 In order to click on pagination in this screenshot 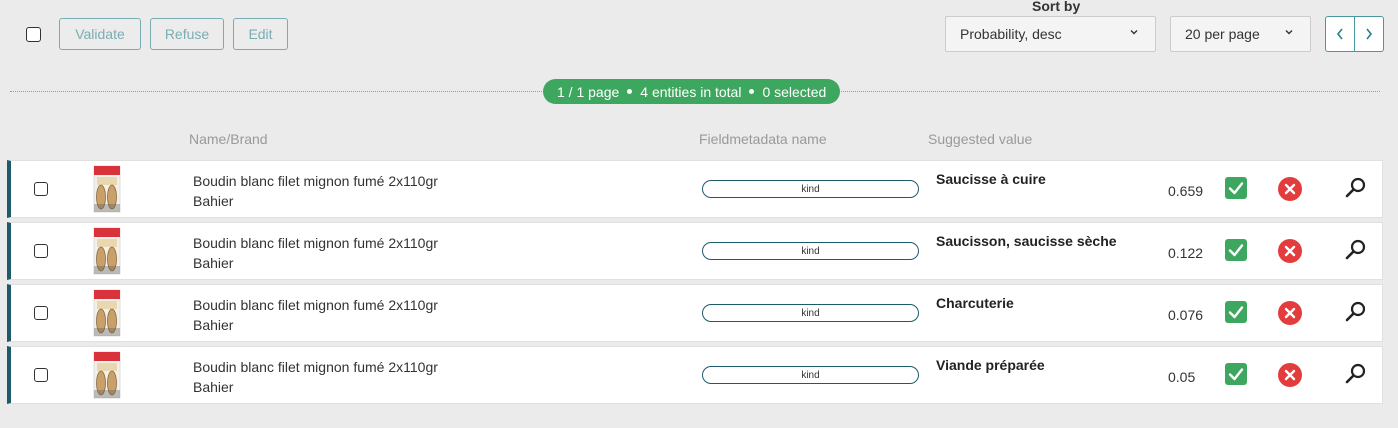, I will do `click(1354, 34)`.